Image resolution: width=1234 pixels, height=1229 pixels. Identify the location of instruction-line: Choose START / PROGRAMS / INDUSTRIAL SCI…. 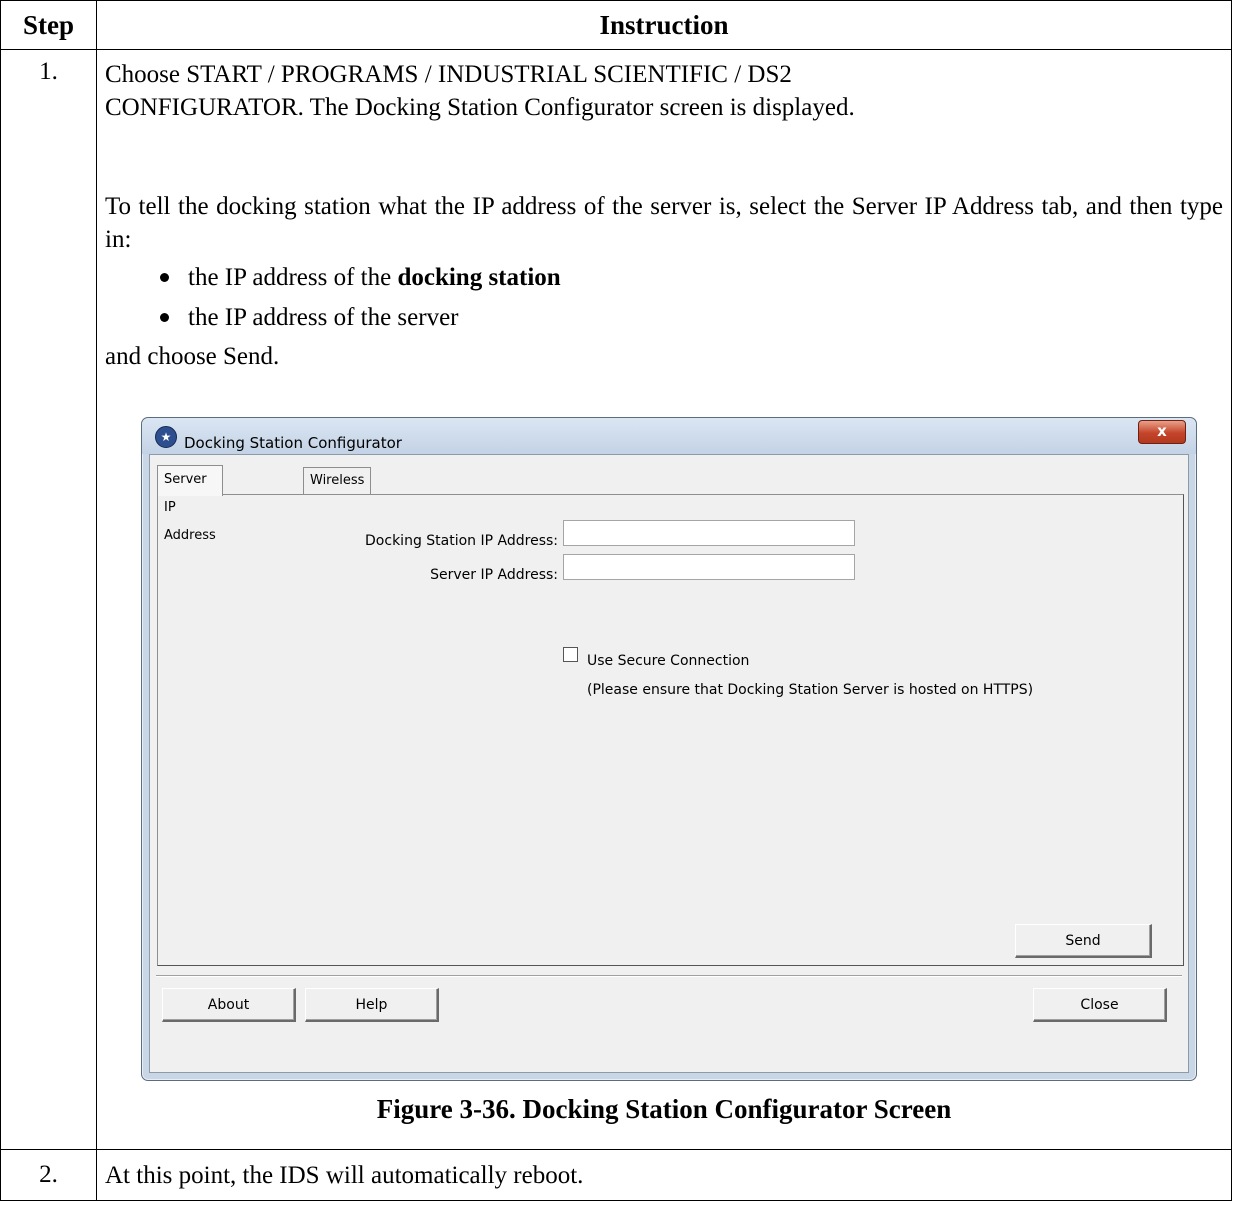
(448, 74).